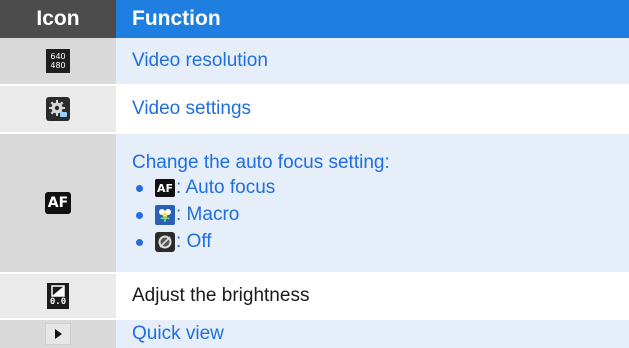 Image resolution: width=629 pixels, height=348 pixels. What do you see at coordinates (58, 19) in the screenshot?
I see `icon-column-header: Icon` at bounding box center [58, 19].